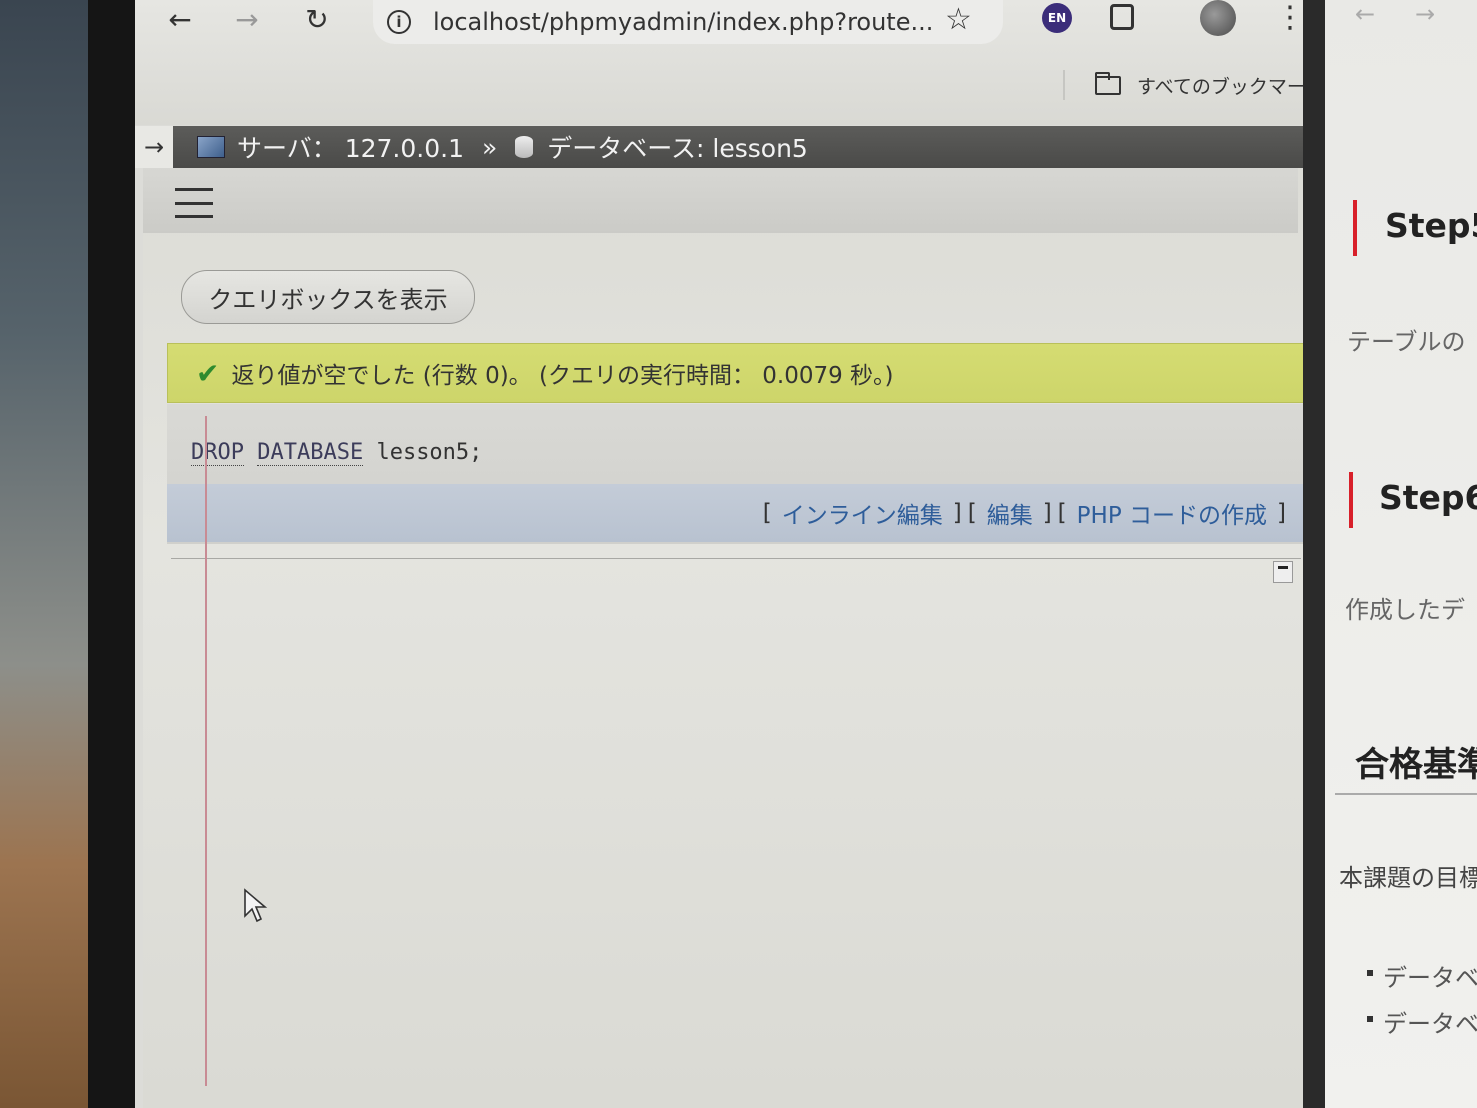  Describe the element at coordinates (208, 373) in the screenshot. I see `checkmark-icon: ✔` at that location.